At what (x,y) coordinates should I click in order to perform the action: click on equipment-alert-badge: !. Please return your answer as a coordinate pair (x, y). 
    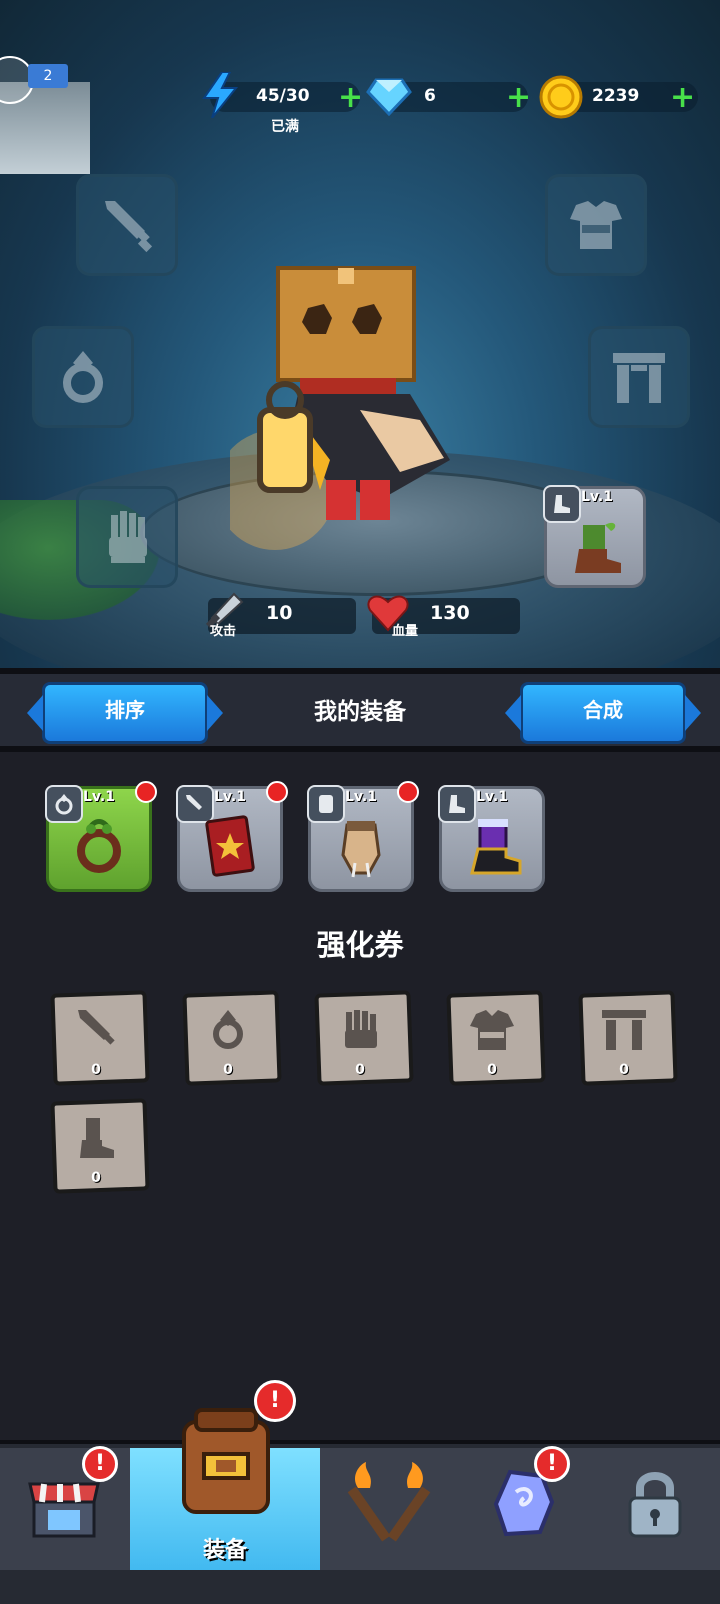
    Looking at the image, I should click on (275, 1401).